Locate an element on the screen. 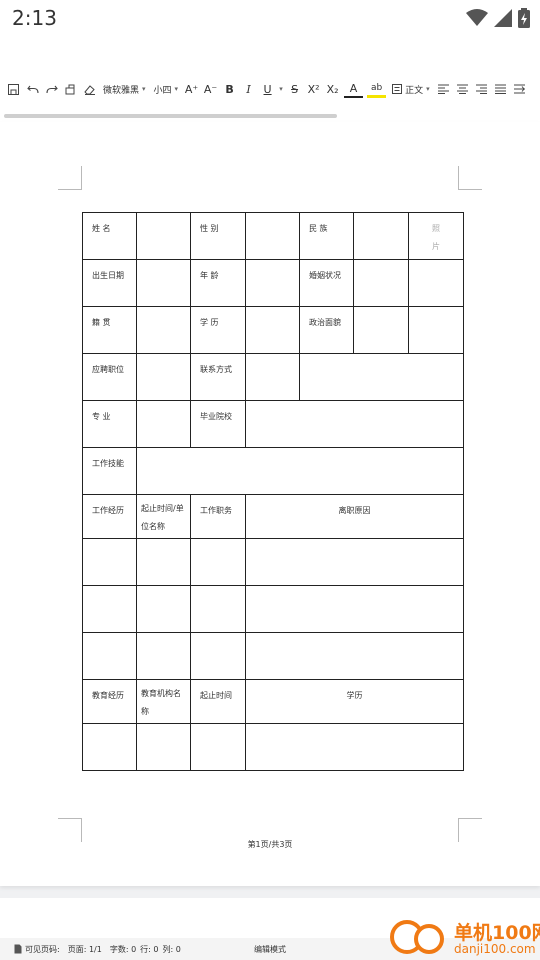  label-cell: 教育经历 is located at coordinates (109, 701).